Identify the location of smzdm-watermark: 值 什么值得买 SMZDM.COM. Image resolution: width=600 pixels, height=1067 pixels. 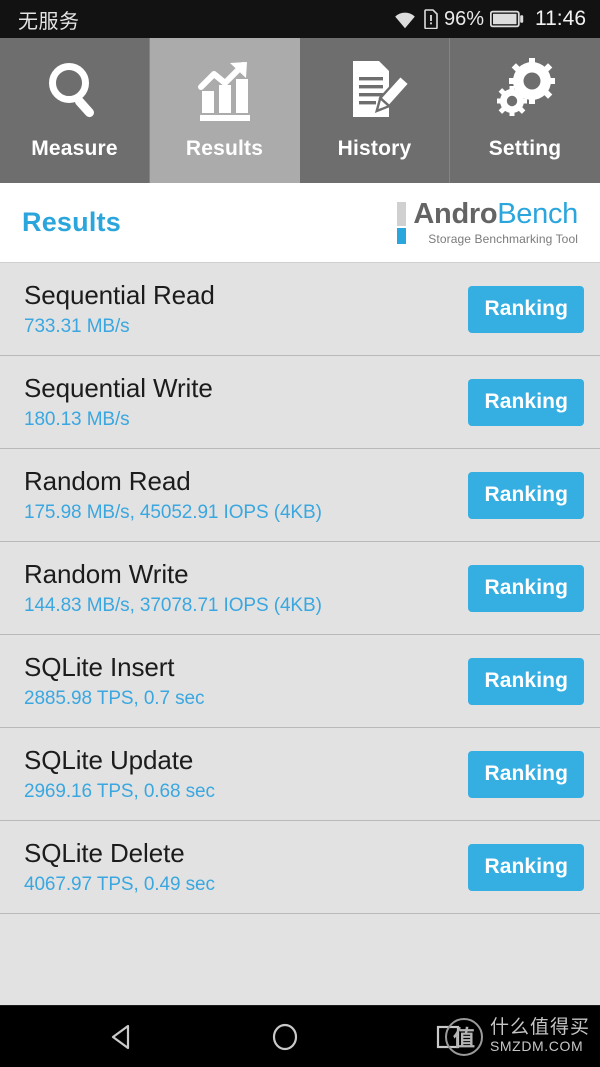
(517, 1036).